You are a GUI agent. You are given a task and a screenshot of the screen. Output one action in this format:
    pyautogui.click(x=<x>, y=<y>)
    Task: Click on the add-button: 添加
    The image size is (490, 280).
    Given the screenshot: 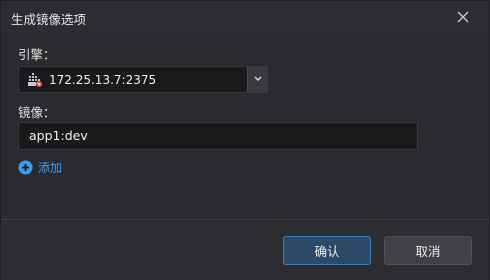 What is the action you would take?
    pyautogui.click(x=40, y=167)
    